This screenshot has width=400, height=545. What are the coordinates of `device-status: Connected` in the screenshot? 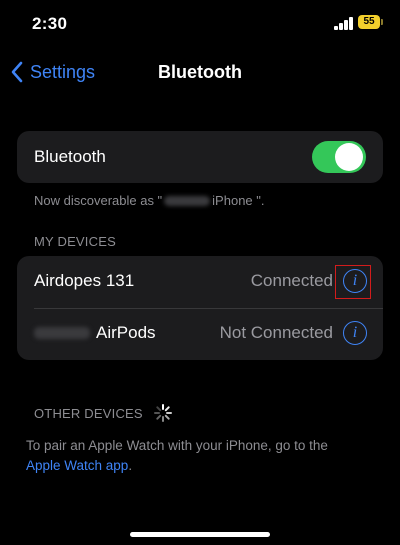 It's located at (291, 280).